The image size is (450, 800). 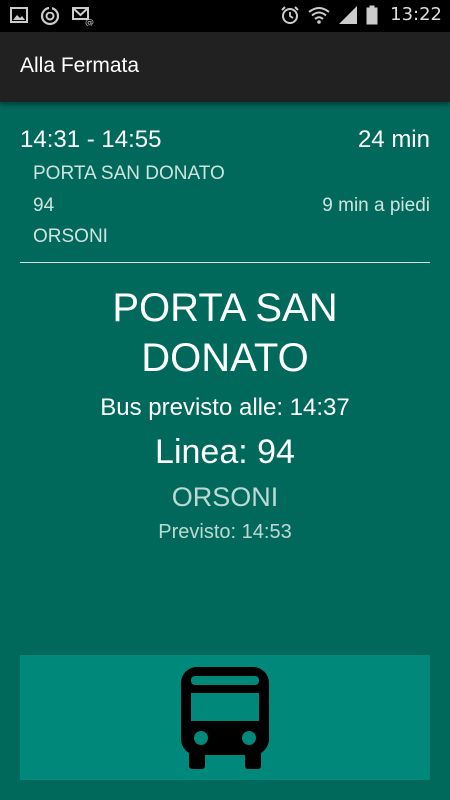 What do you see at coordinates (80, 65) in the screenshot?
I see `app-title: Alla Fermata` at bounding box center [80, 65].